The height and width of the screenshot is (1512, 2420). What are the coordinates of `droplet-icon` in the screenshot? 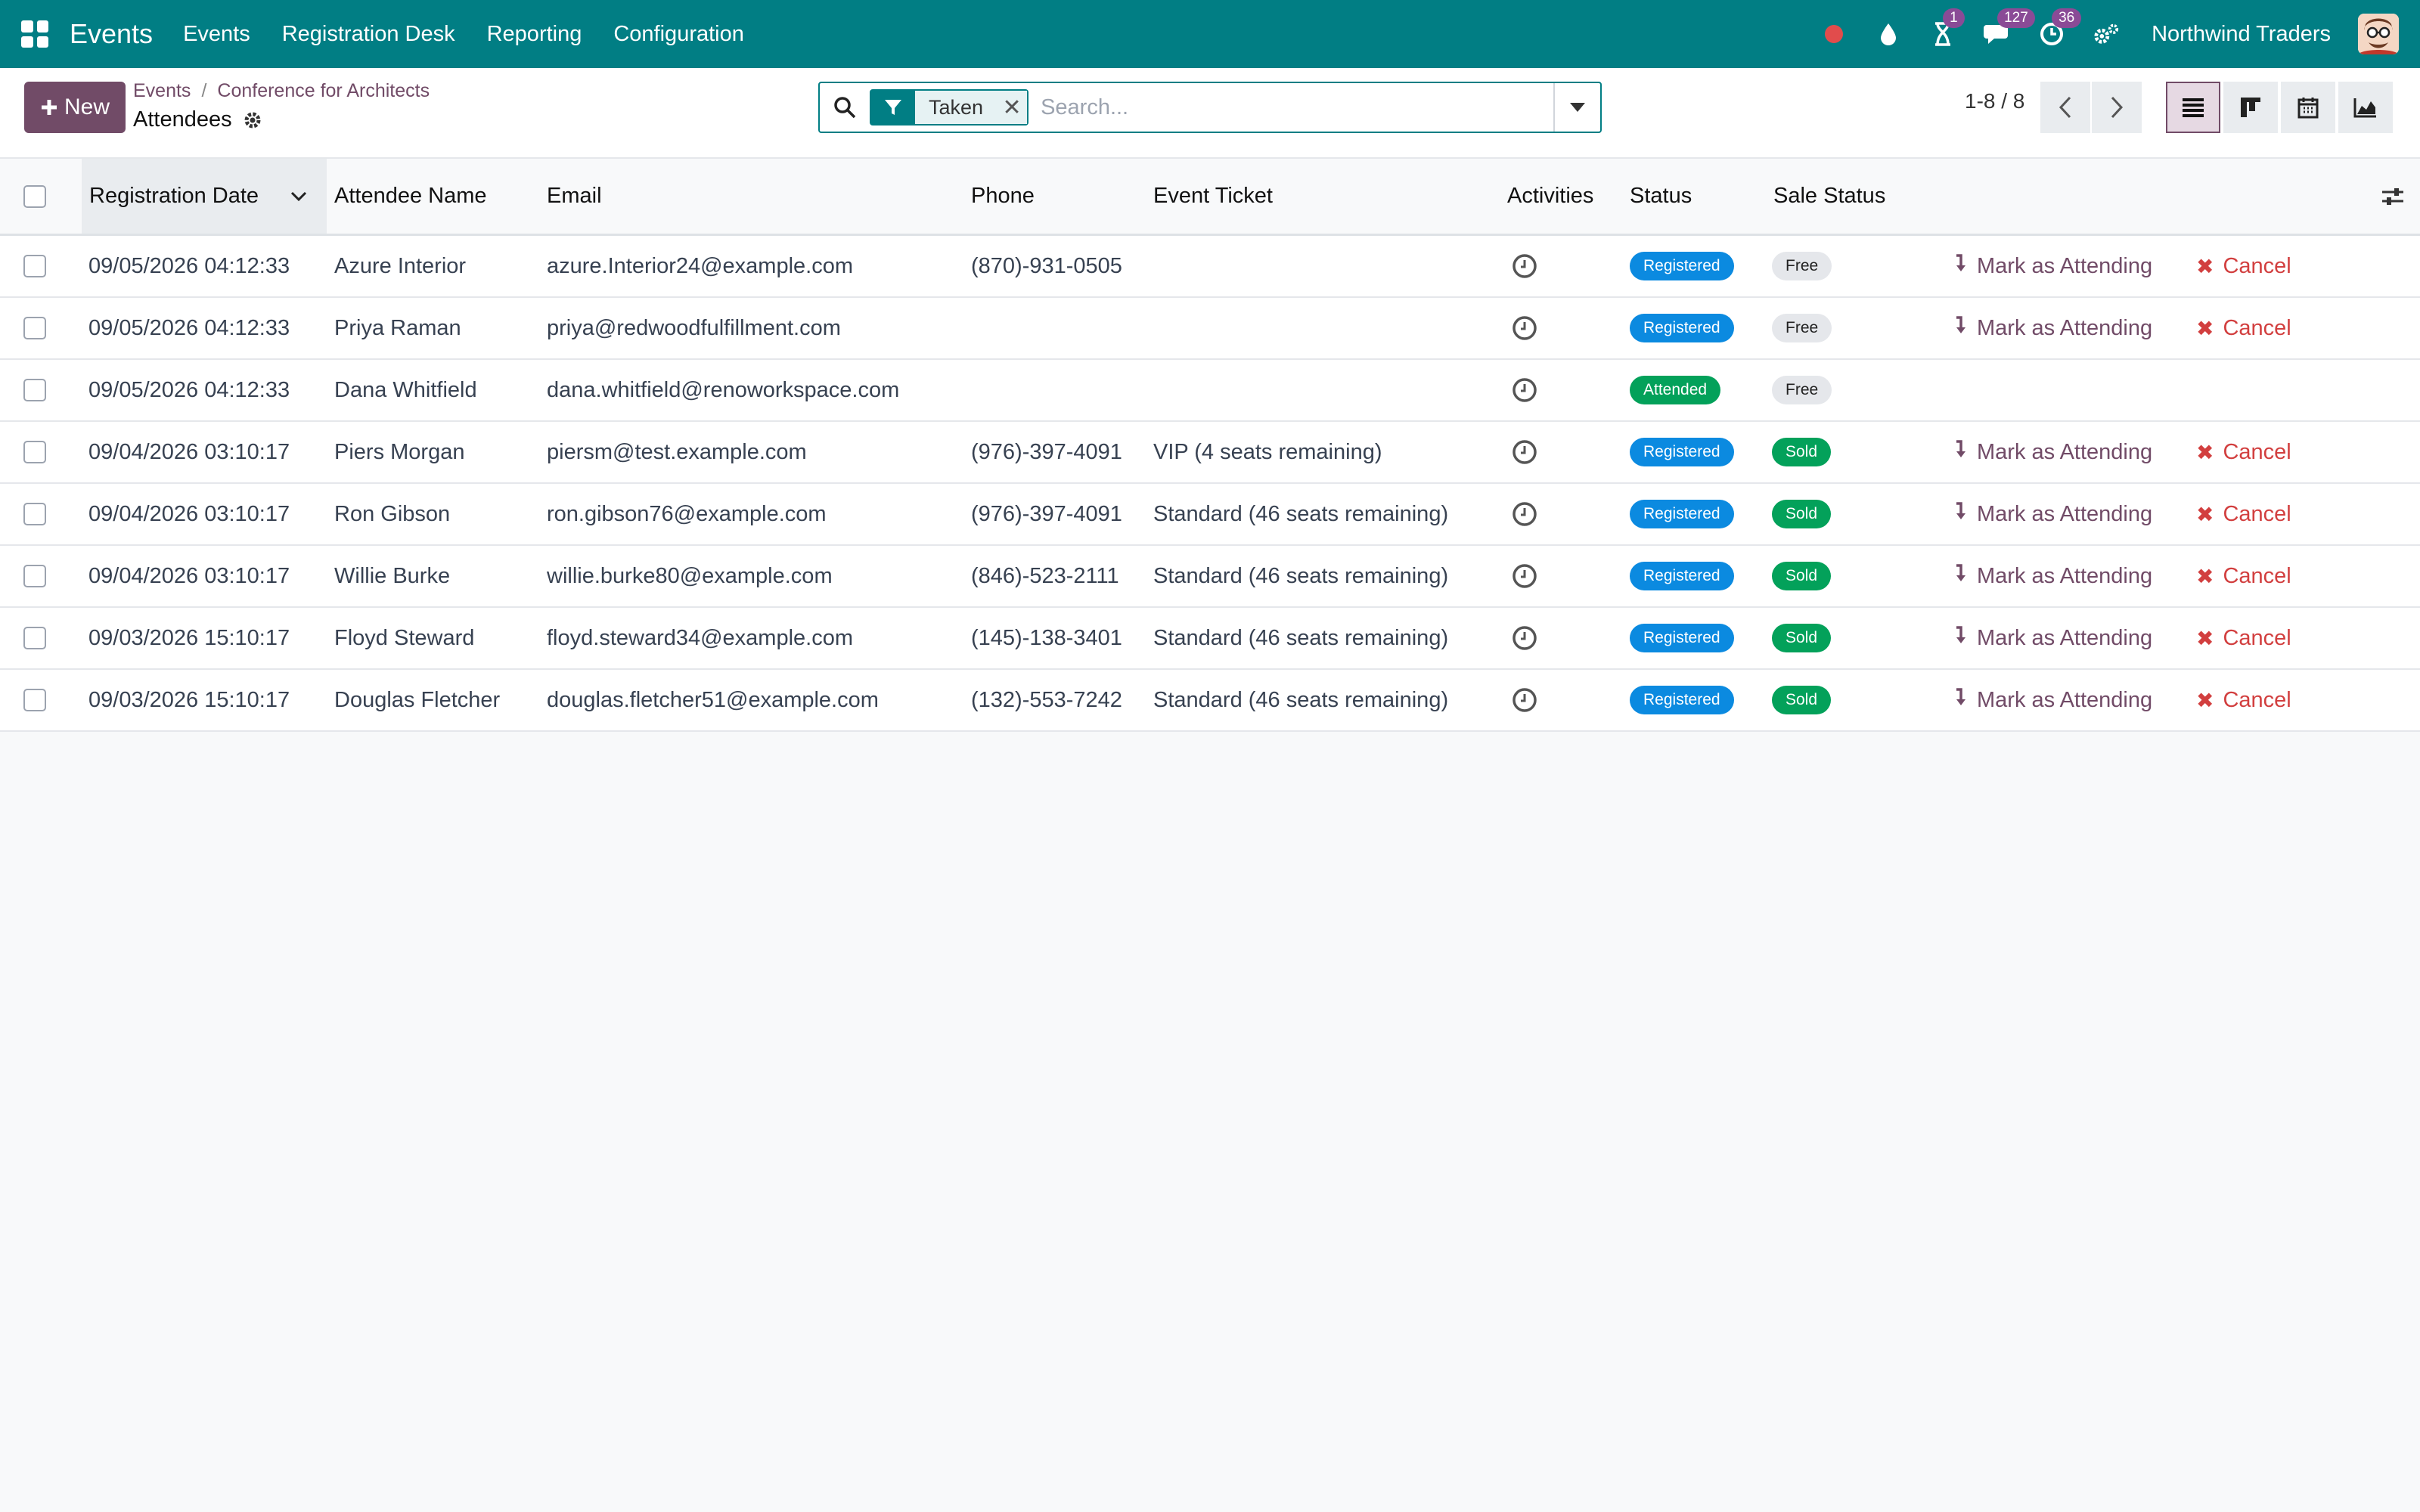 It's located at (1888, 34).